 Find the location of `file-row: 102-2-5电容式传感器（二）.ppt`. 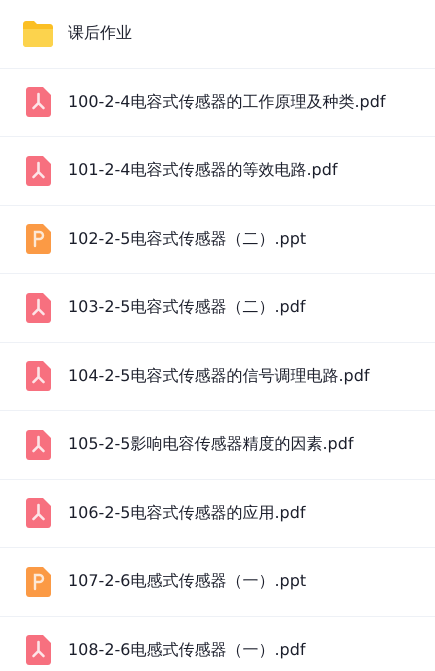

file-row: 102-2-5电容式传感器（二）.ppt is located at coordinates (217, 240).